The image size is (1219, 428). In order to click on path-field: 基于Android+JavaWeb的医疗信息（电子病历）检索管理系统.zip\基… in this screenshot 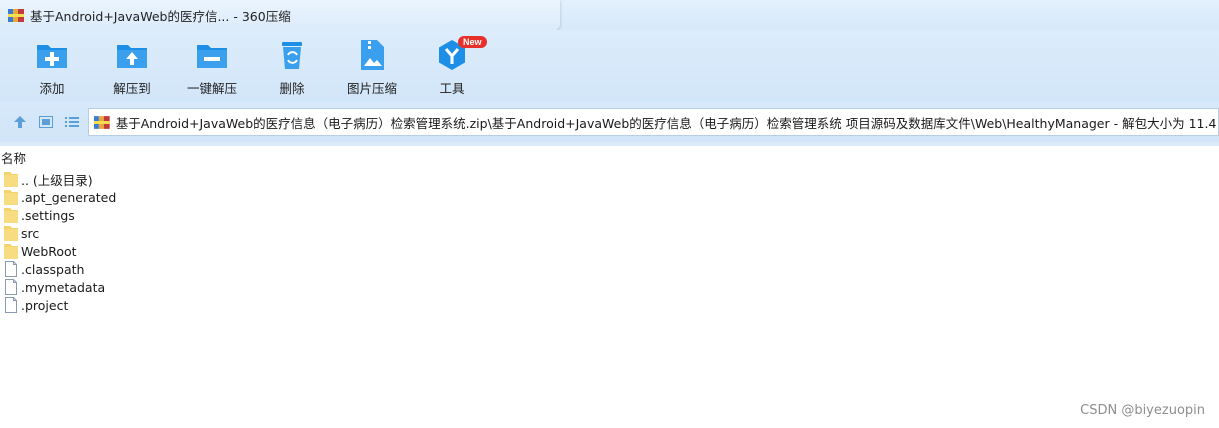, I will do `click(653, 122)`.